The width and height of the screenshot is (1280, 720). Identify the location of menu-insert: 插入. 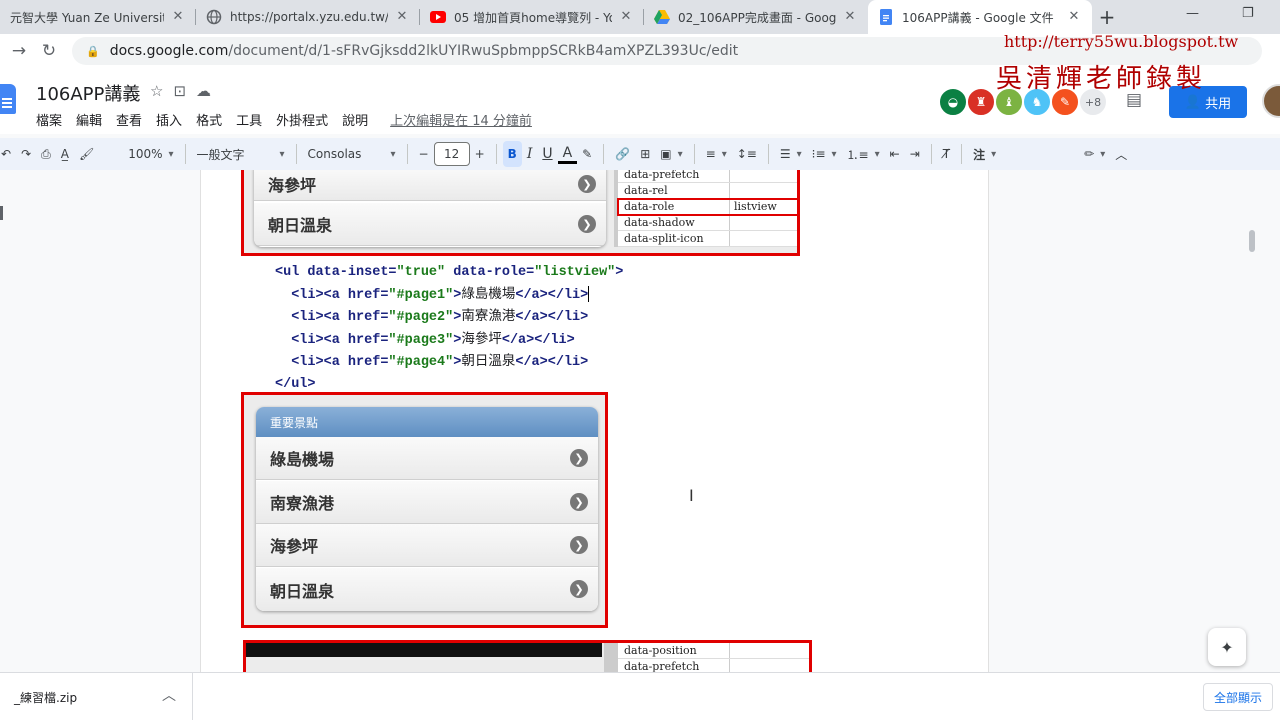
(169, 119).